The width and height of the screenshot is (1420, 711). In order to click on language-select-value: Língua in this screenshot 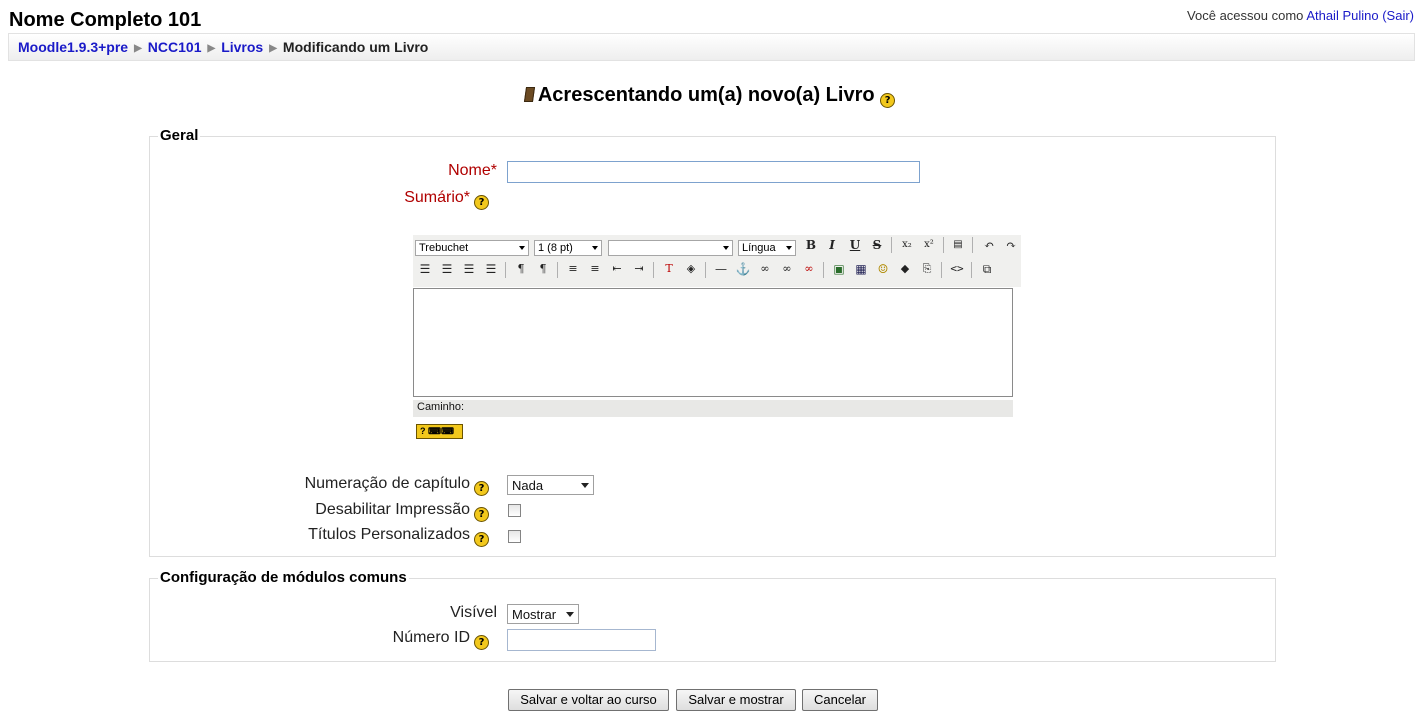, I will do `click(759, 248)`.